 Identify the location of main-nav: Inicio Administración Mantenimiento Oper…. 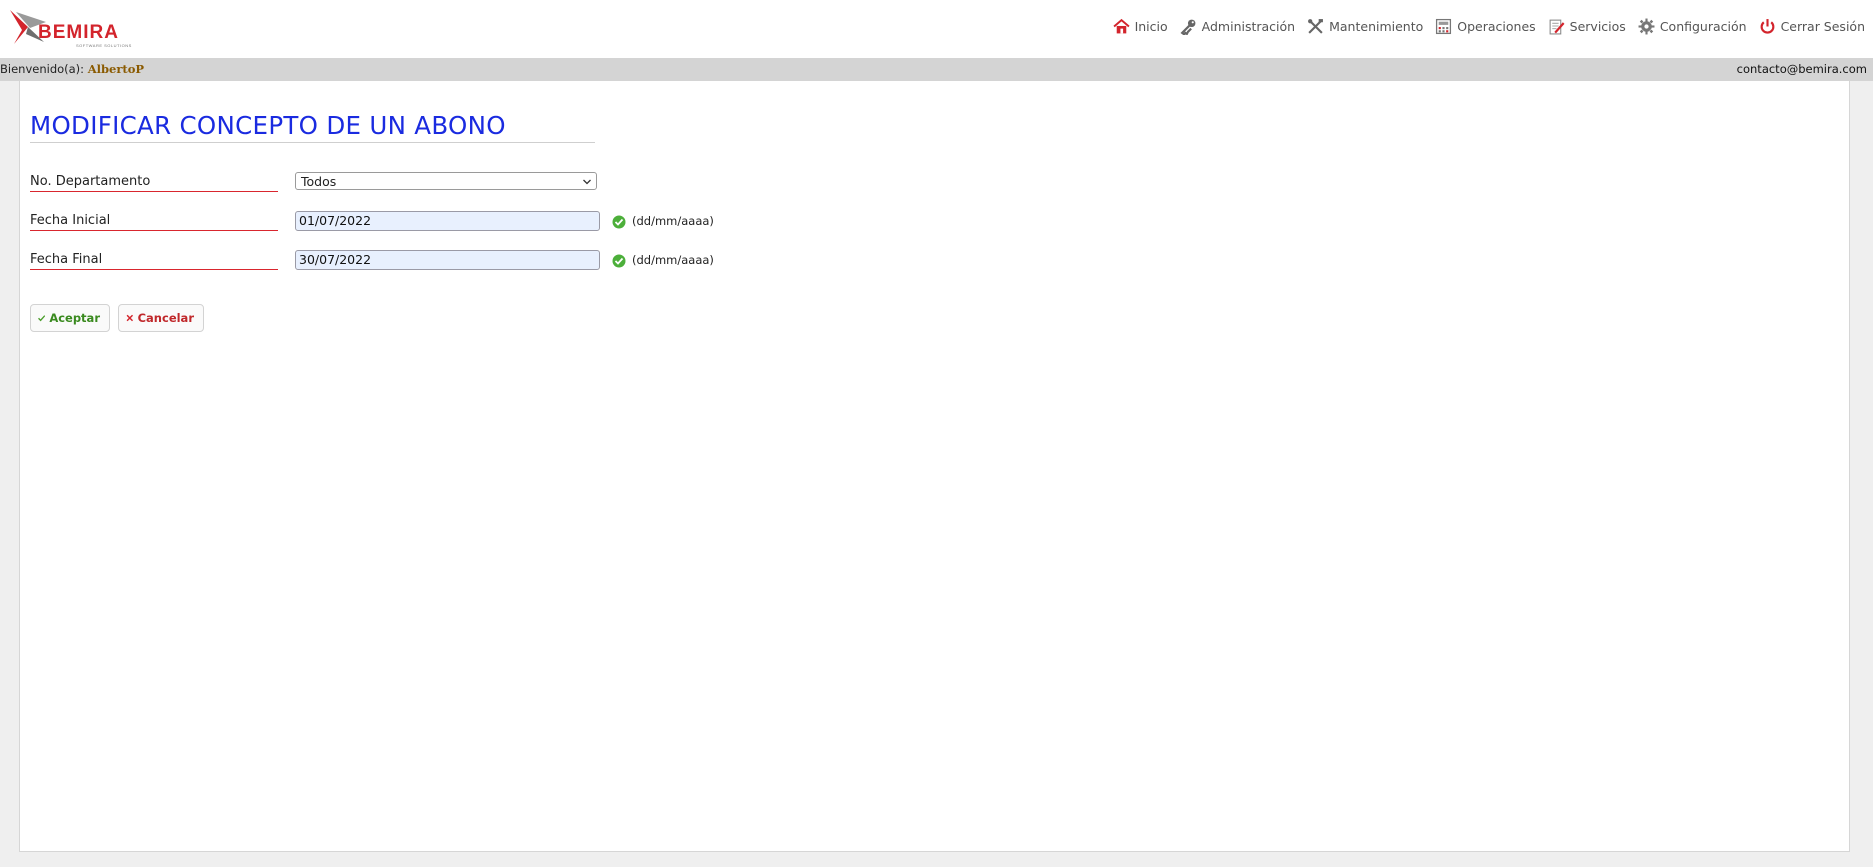
(1483, 26).